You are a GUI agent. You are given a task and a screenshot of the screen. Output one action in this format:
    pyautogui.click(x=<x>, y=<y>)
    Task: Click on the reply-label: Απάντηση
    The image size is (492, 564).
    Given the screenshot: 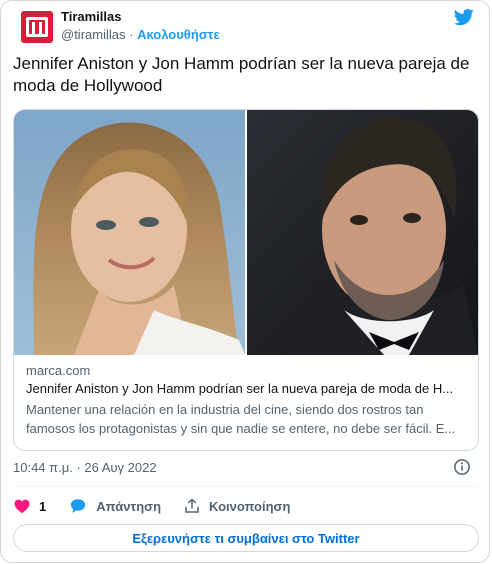 What is the action you would take?
    pyautogui.click(x=129, y=506)
    